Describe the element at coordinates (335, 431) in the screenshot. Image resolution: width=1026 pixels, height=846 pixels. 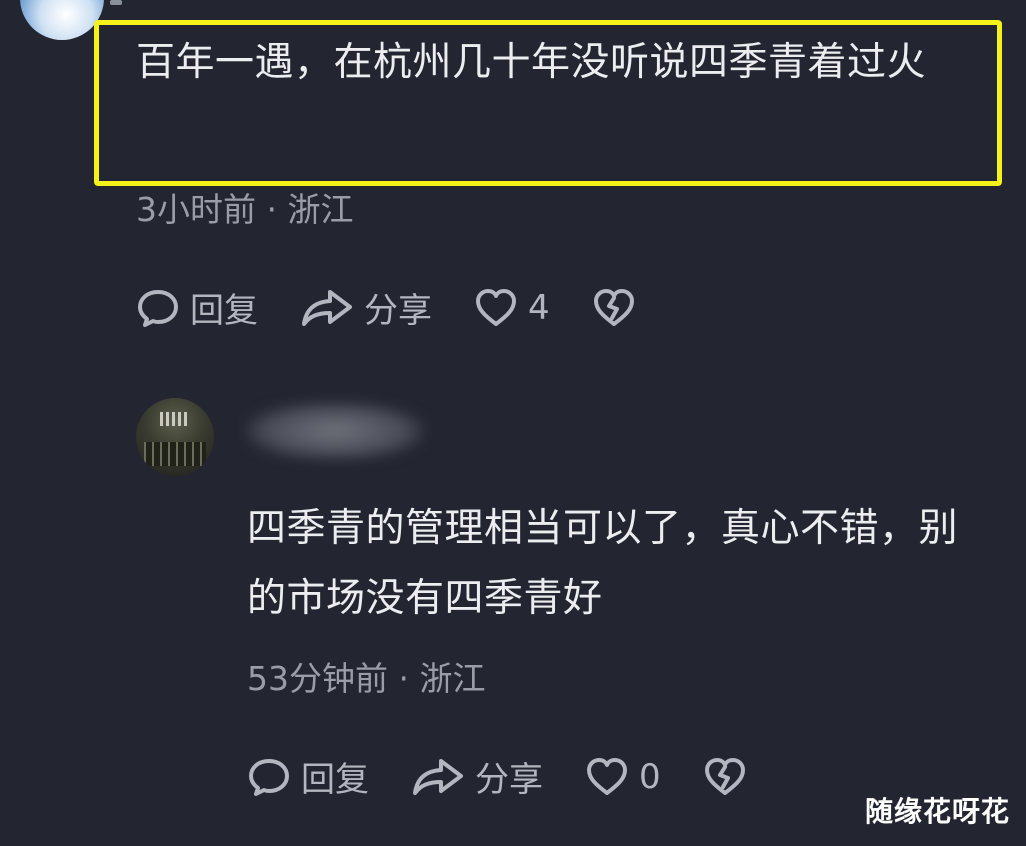
I see `blurred-username` at that location.